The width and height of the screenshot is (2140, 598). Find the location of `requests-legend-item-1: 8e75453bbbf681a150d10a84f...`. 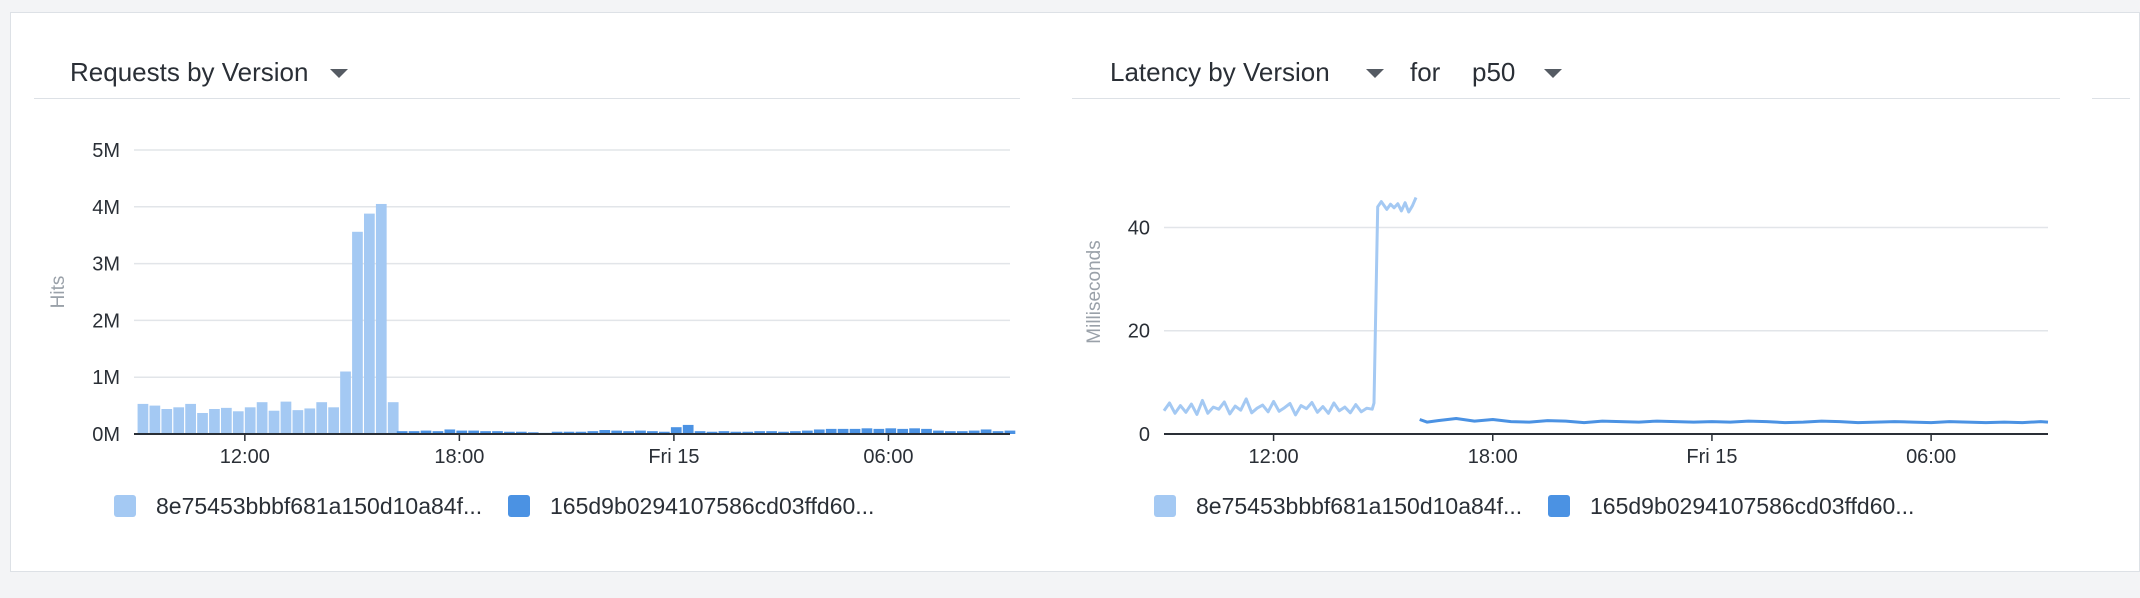

requests-legend-item-1: 8e75453bbbf681a150d10a84f... is located at coordinates (298, 506).